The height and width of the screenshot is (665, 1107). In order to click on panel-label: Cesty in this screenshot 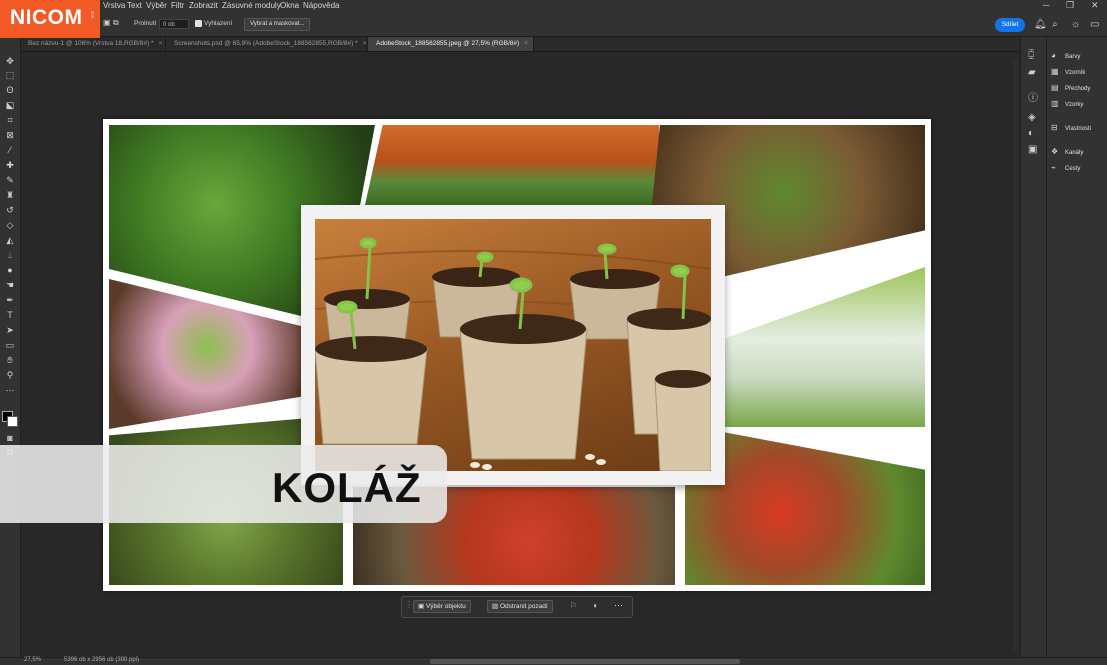, I will do `click(1073, 169)`.